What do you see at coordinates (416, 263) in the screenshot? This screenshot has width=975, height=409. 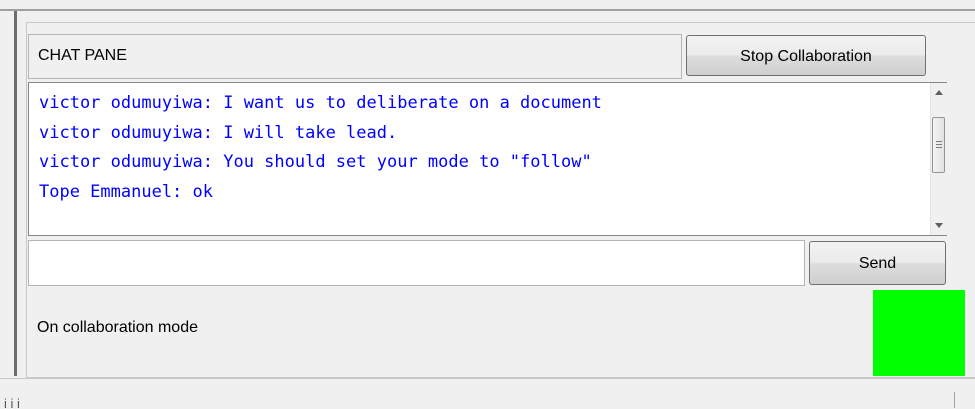 I see `message-input` at bounding box center [416, 263].